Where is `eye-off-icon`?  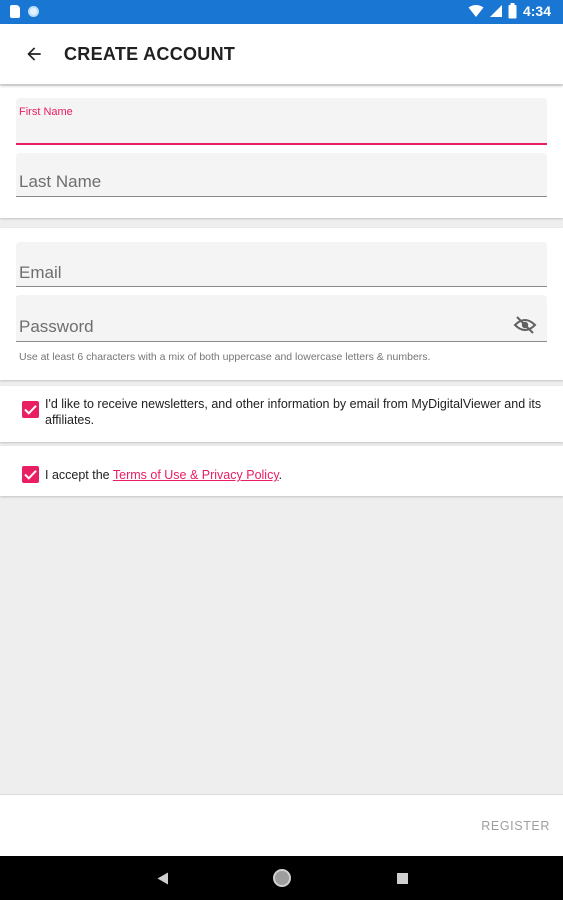 eye-off-icon is located at coordinates (525, 325).